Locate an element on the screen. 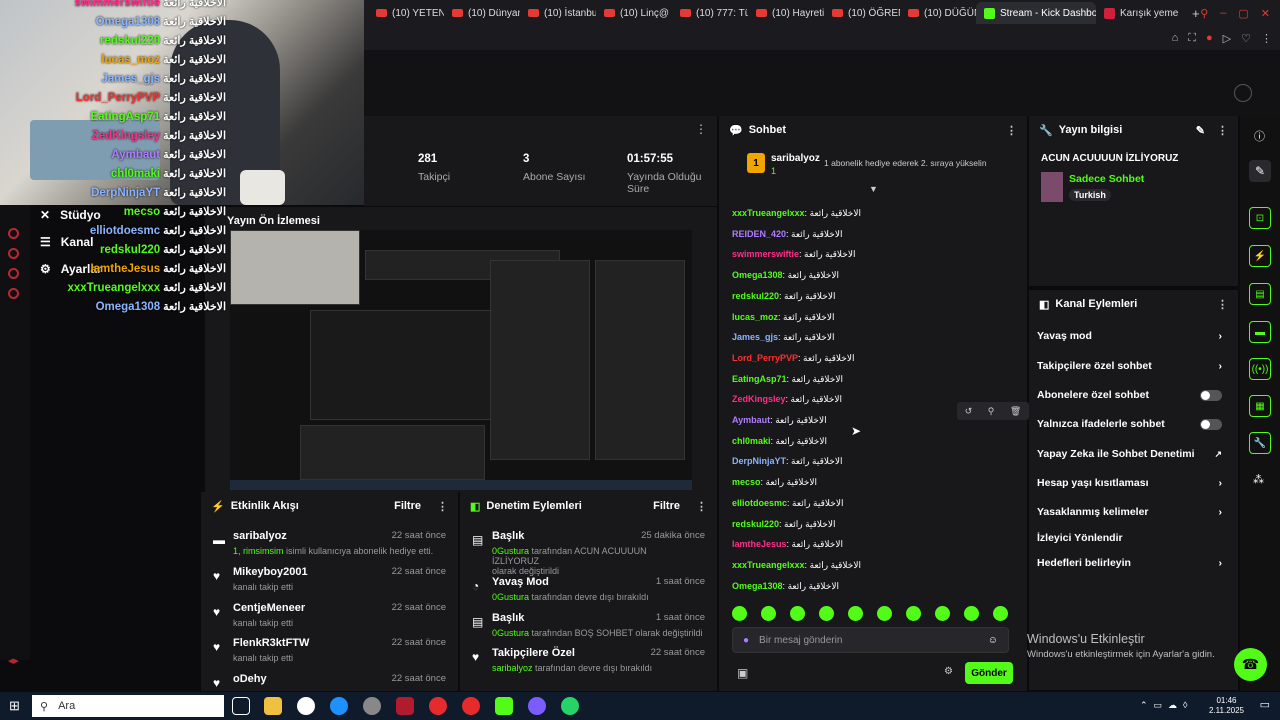 The width and height of the screenshot is (1280, 720). chat-username: James_gjs is located at coordinates (755, 337).